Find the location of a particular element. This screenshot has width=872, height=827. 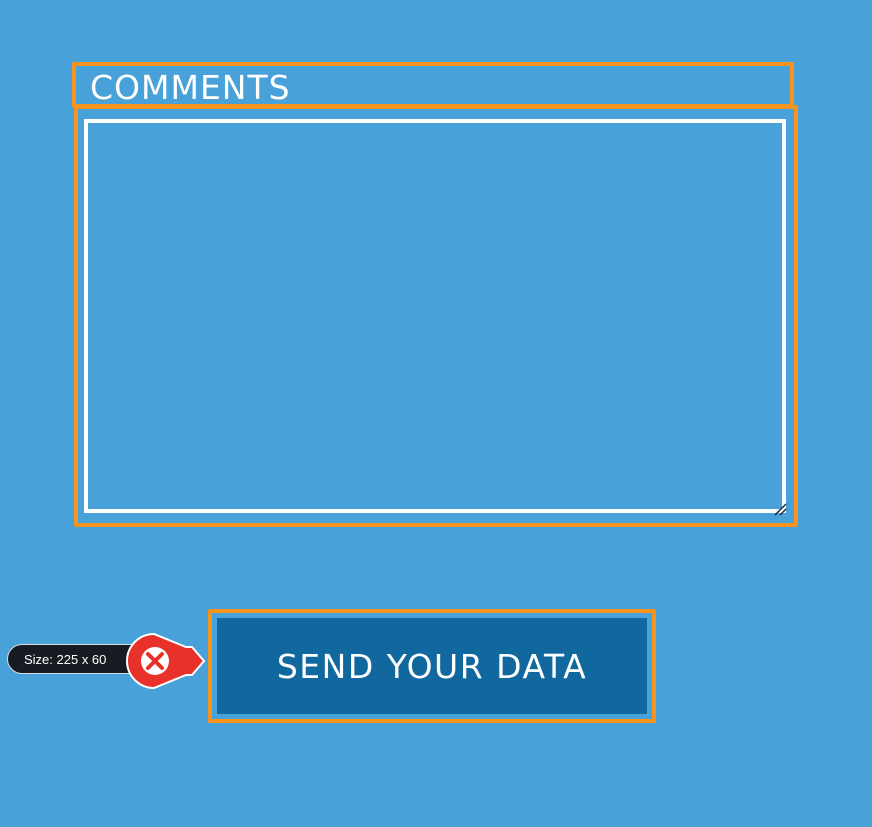

comments-label-highlight: COMMENTS is located at coordinates (433, 85).